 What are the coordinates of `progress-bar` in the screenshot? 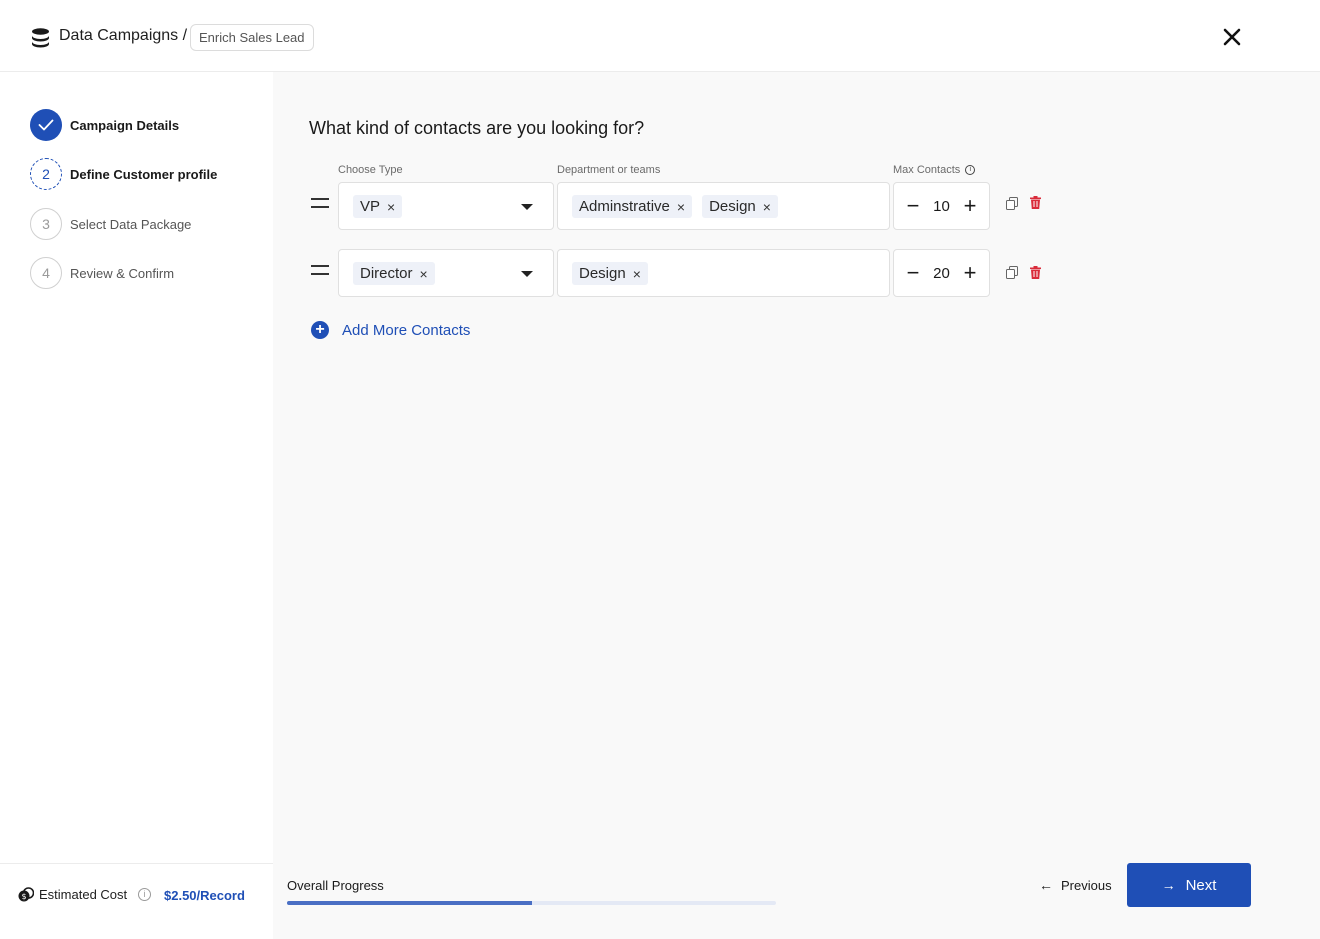 It's located at (531, 903).